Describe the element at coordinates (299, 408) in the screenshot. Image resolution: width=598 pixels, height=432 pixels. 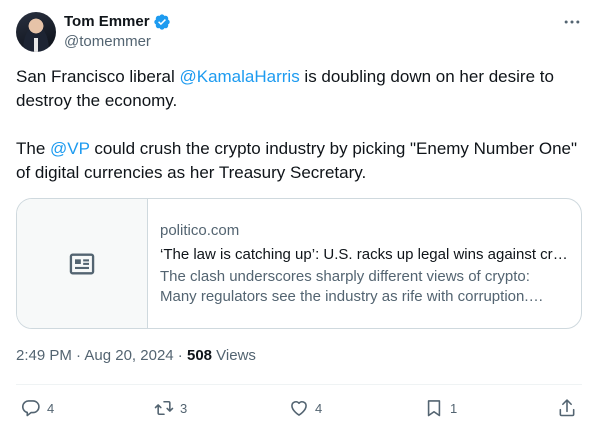
I see `heart-icon` at that location.